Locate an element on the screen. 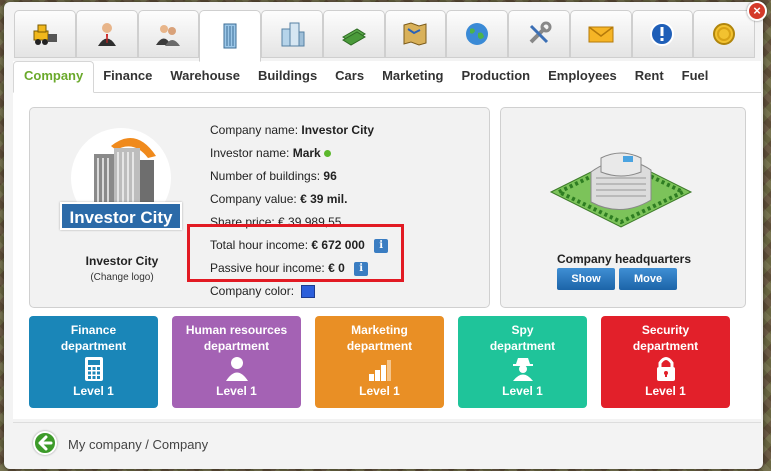 The width and height of the screenshot is (771, 471). security-department-line1: Security is located at coordinates (665, 330).